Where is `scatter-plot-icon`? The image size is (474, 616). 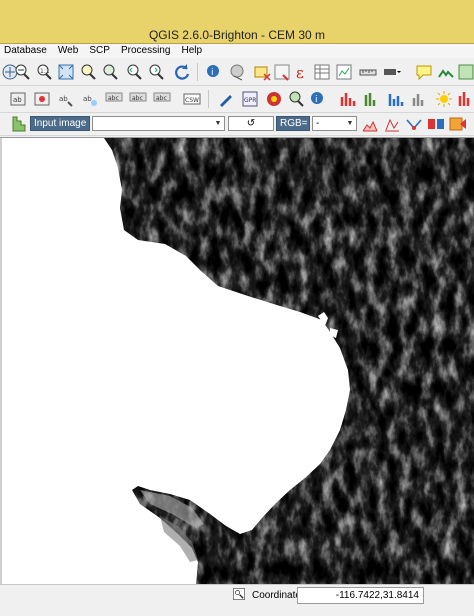
scatter-plot-icon is located at coordinates (372, 99).